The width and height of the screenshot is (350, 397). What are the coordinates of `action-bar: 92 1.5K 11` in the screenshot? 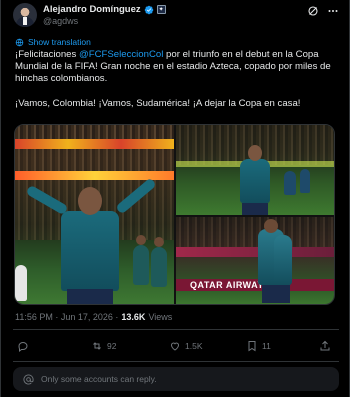 It's located at (176, 347).